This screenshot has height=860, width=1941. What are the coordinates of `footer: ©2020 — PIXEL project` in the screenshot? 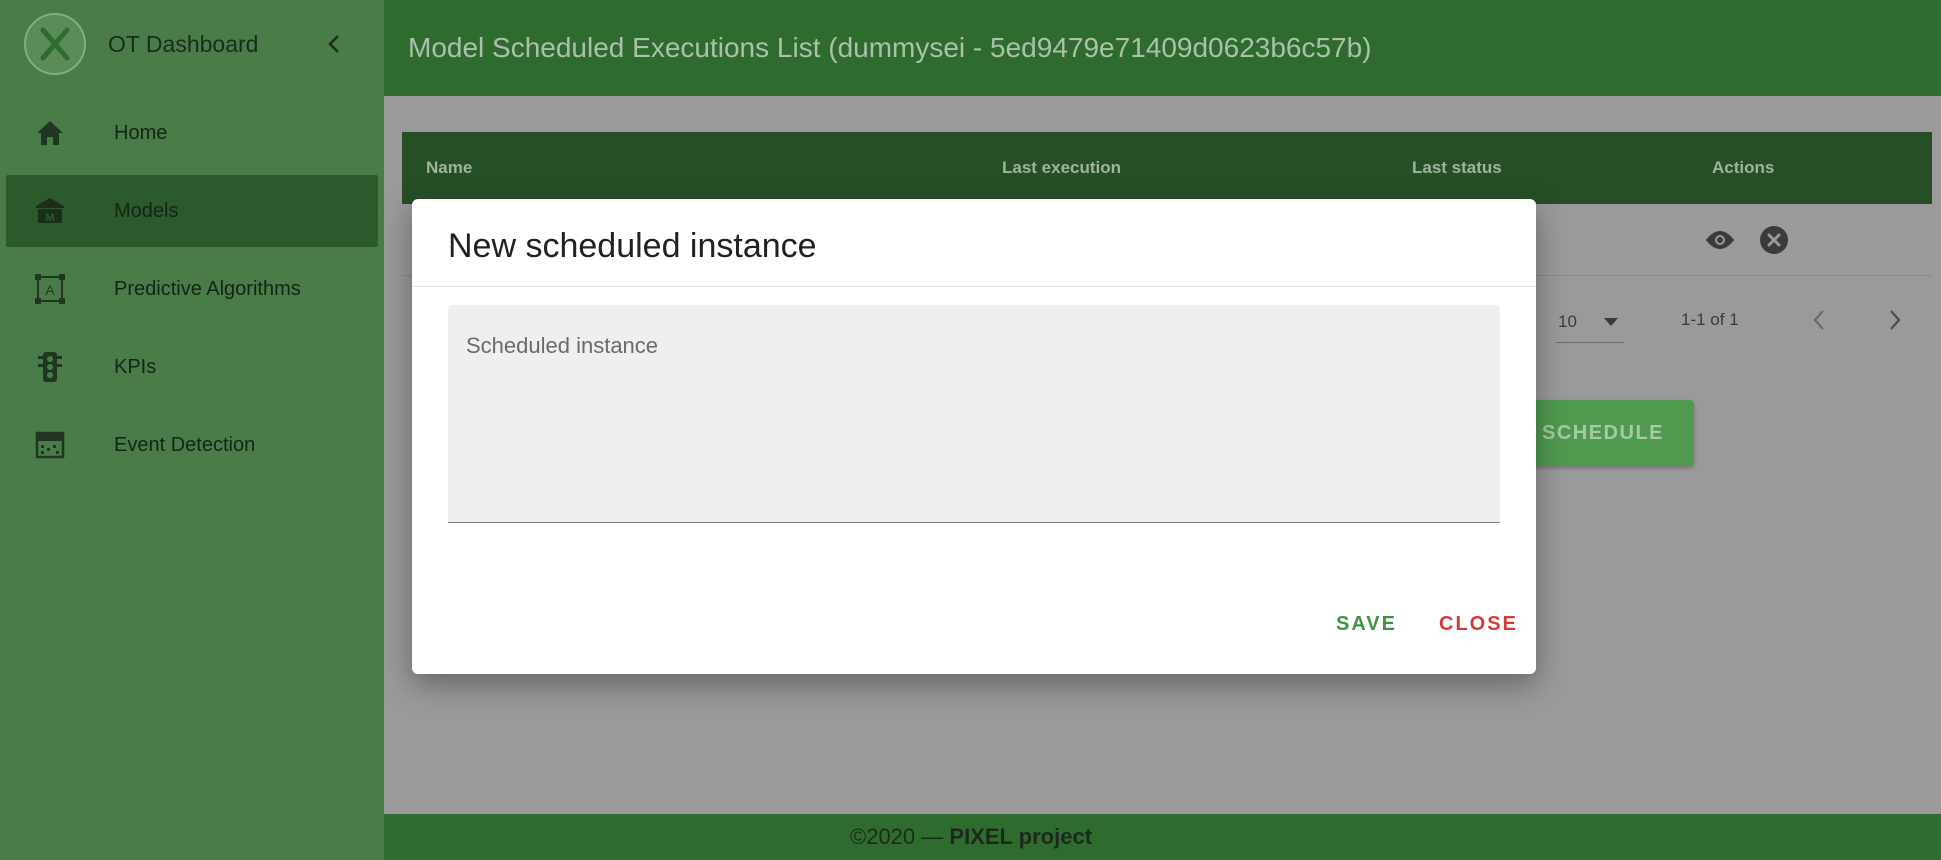 It's located at (1162, 837).